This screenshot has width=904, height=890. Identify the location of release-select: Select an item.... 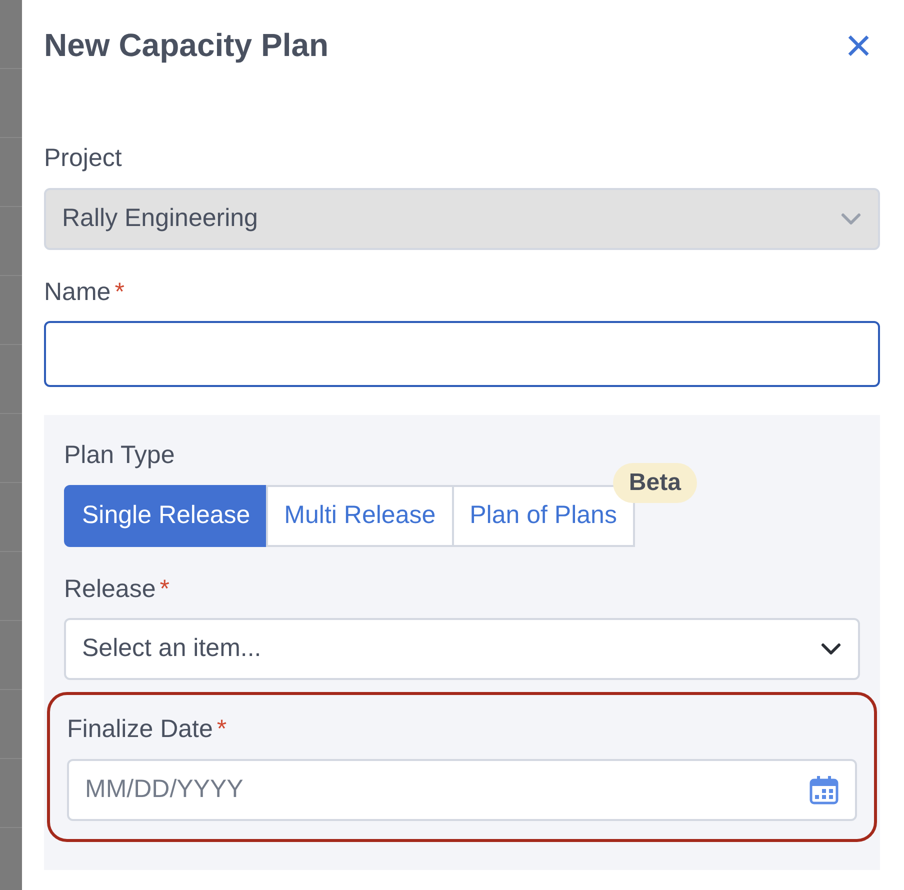
(462, 649).